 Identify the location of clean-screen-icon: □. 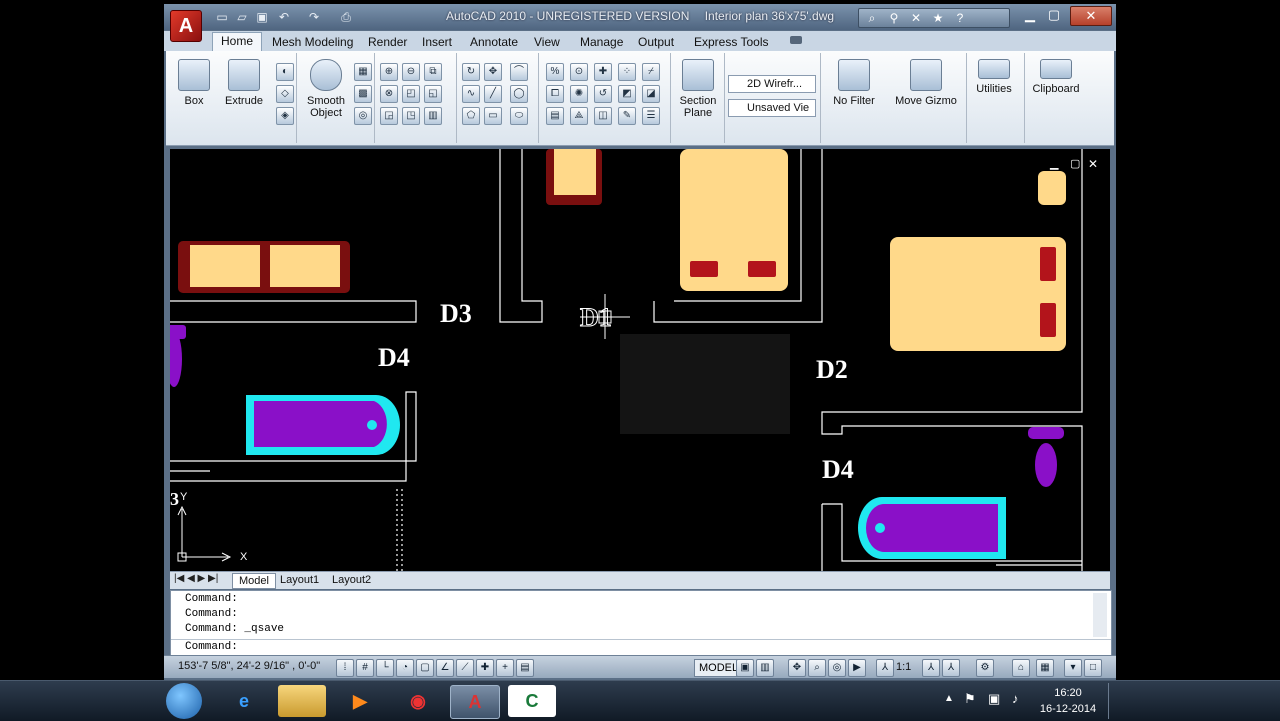
(1093, 668).